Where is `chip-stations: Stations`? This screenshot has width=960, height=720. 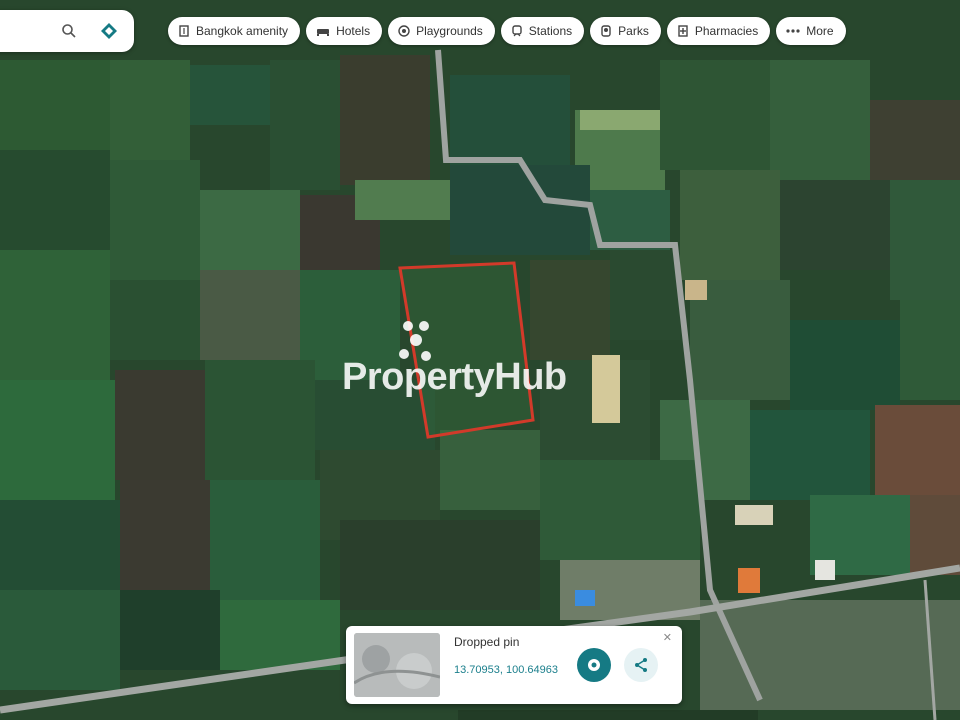
chip-stations: Stations is located at coordinates (542, 31).